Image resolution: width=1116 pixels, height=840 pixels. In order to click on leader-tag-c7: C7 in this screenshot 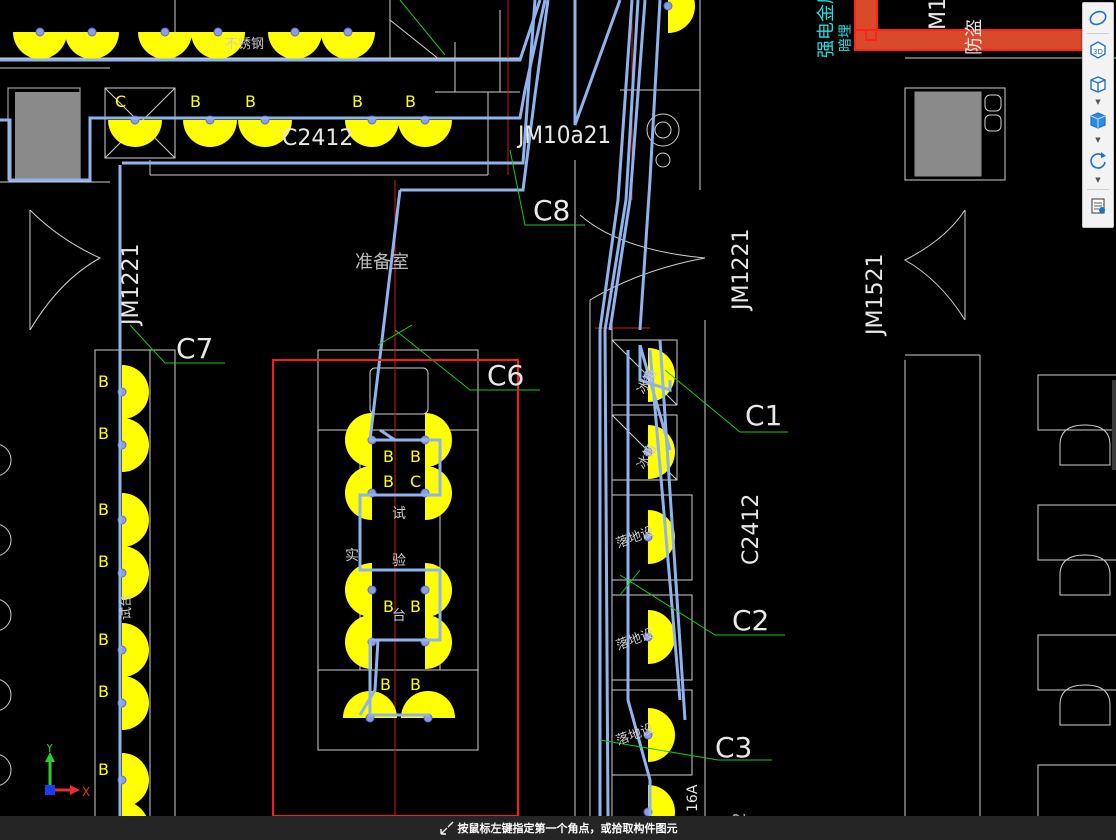, I will do `click(194, 348)`.